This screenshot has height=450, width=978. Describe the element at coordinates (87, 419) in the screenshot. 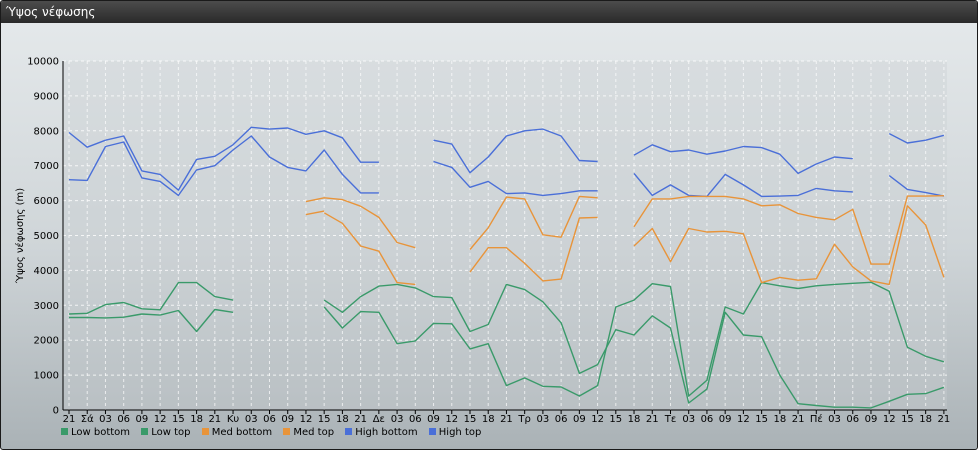

I see `x-tick-label: Σά` at that location.